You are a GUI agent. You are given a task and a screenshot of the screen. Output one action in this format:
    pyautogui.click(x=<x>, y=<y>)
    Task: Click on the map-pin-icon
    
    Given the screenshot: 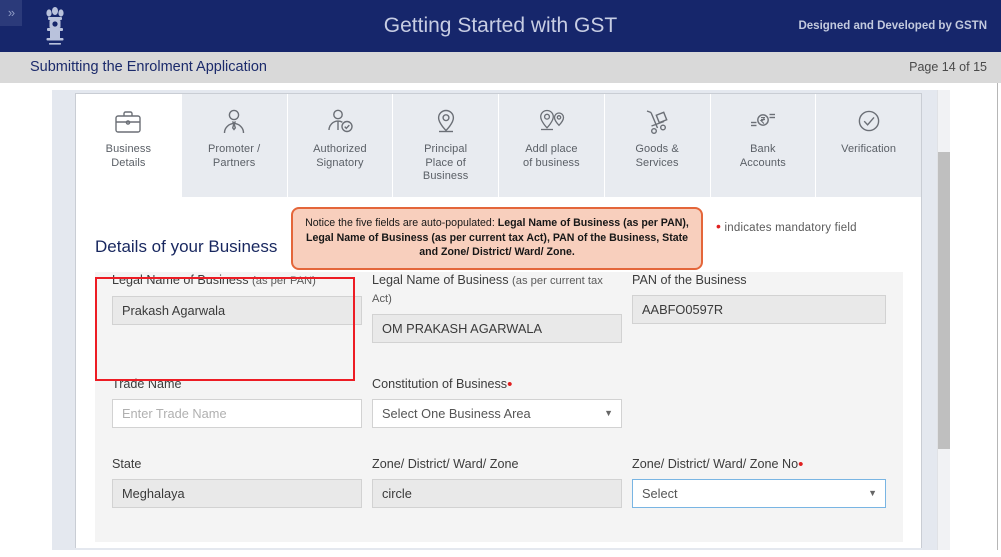 What is the action you would take?
    pyautogui.click(x=446, y=122)
    